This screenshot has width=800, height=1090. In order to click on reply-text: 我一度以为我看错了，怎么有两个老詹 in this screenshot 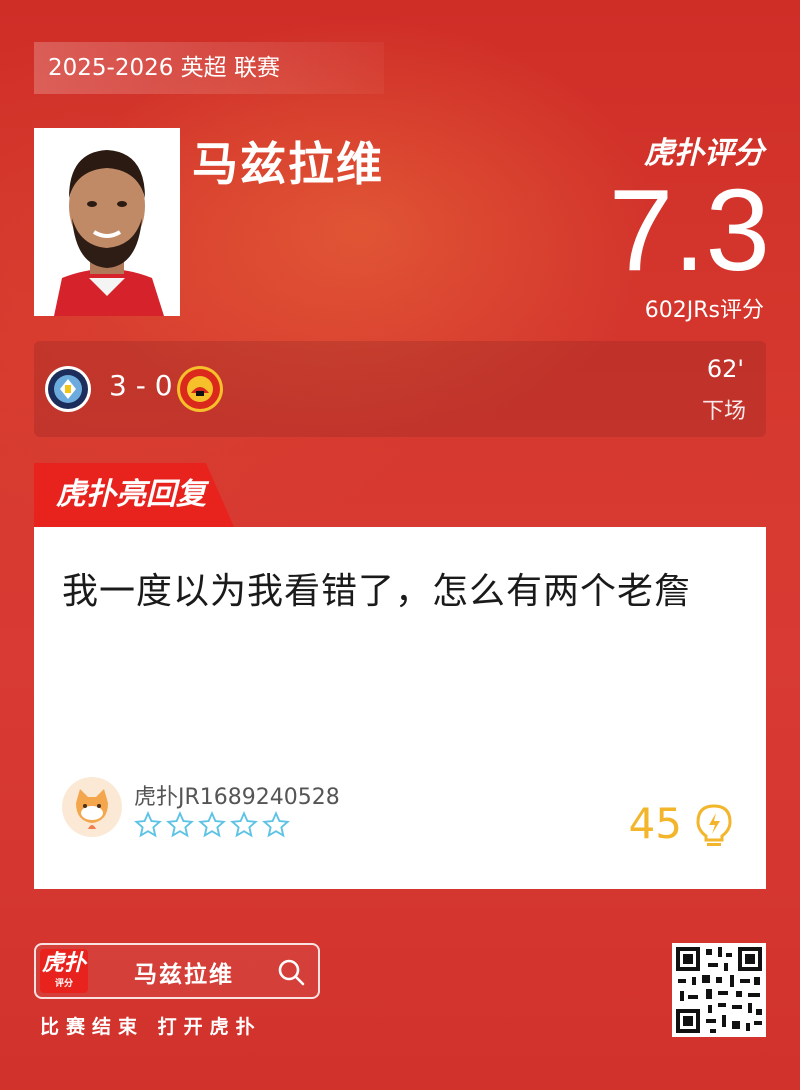, I will do `click(377, 591)`.